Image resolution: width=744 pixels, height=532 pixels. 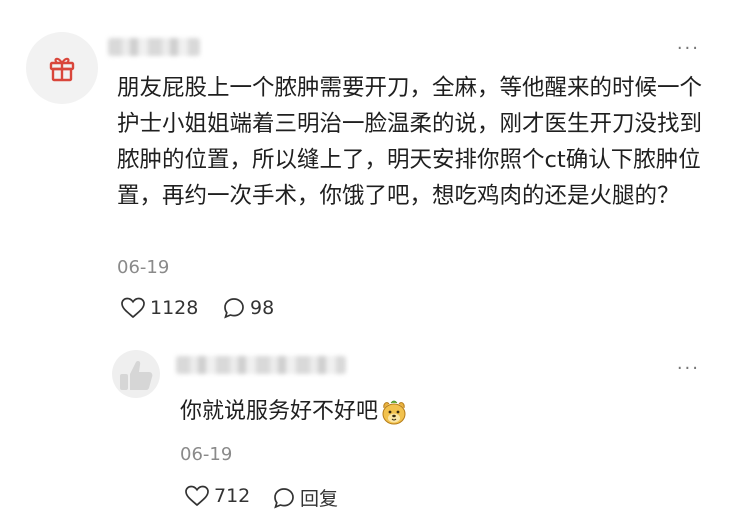 What do you see at coordinates (262, 308) in the screenshot?
I see `comment-count: 98` at bounding box center [262, 308].